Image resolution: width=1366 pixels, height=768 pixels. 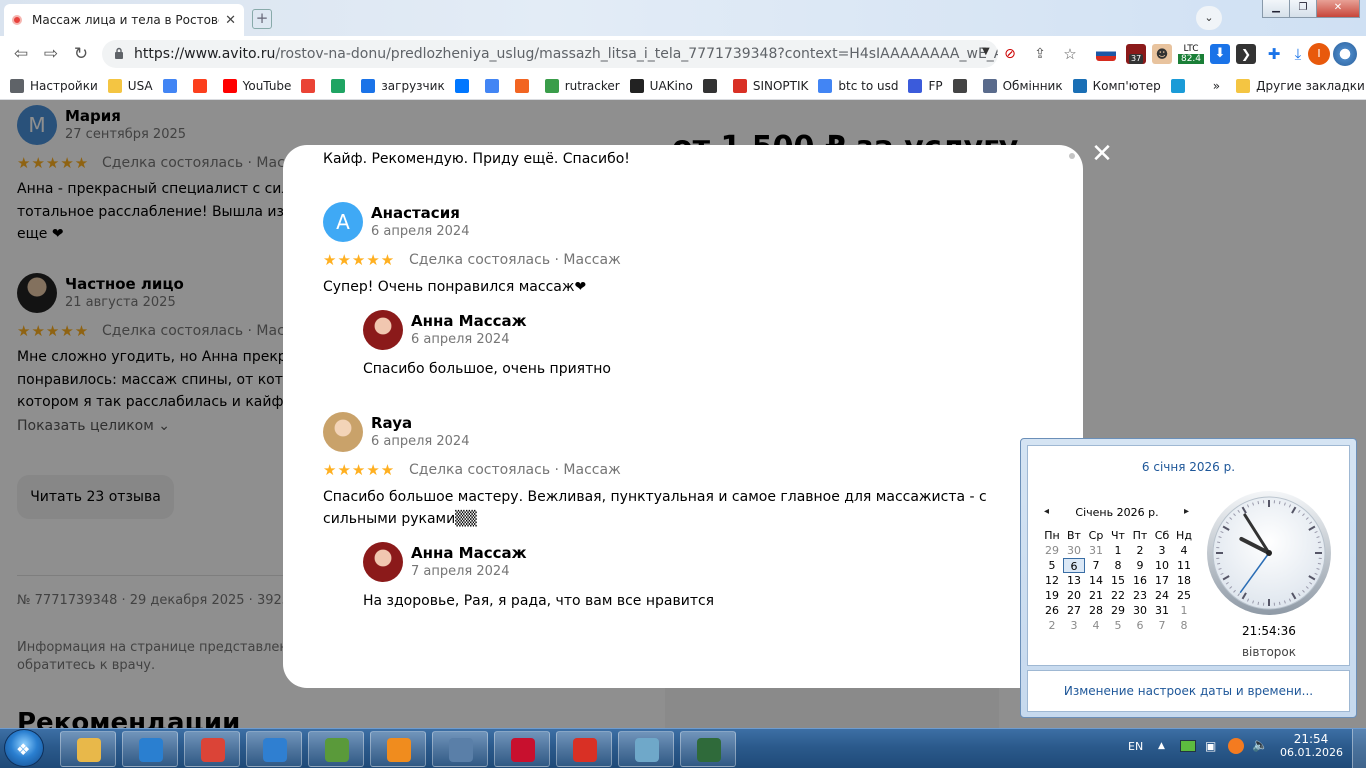 What do you see at coordinates (1220, 54) in the screenshot?
I see `download-extension-icon: ⬇` at bounding box center [1220, 54].